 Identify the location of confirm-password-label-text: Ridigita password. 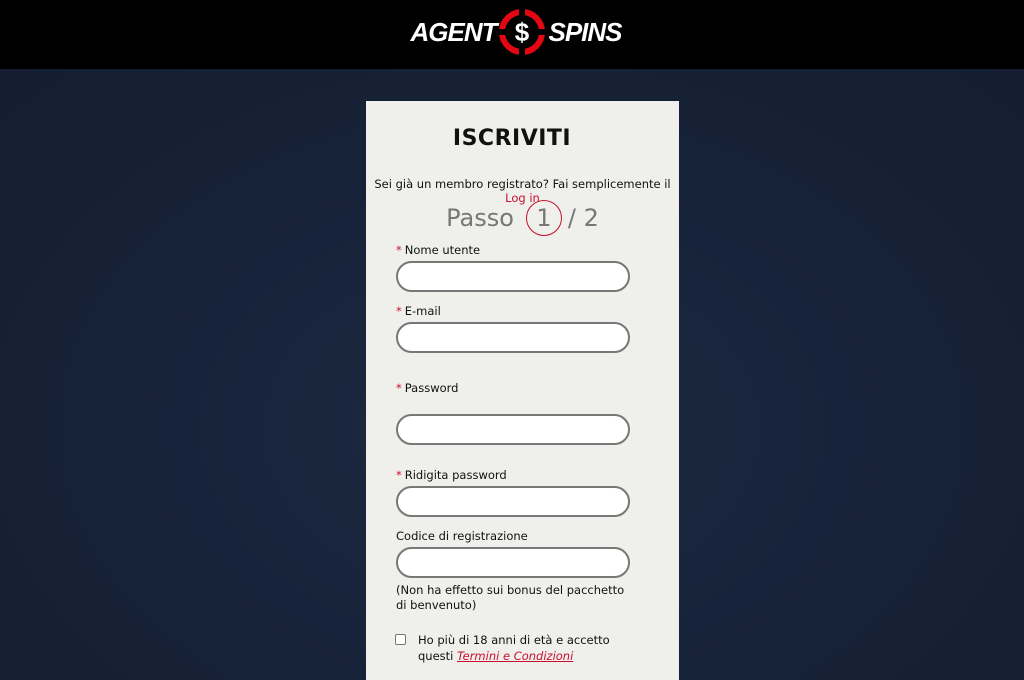
(455, 475).